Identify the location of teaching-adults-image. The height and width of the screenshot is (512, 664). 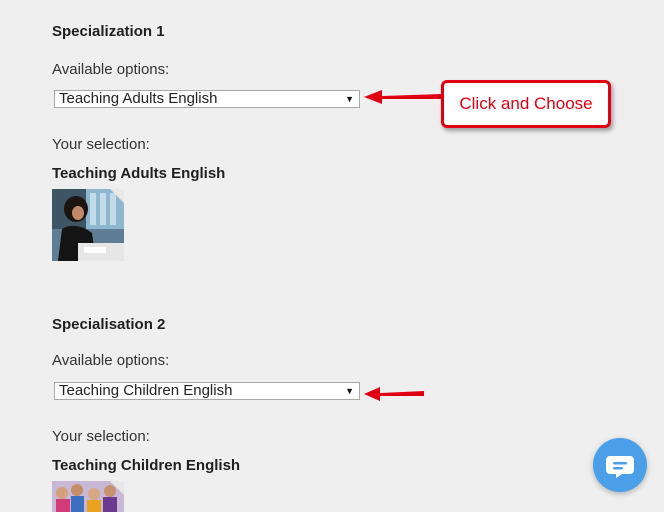
(88, 225).